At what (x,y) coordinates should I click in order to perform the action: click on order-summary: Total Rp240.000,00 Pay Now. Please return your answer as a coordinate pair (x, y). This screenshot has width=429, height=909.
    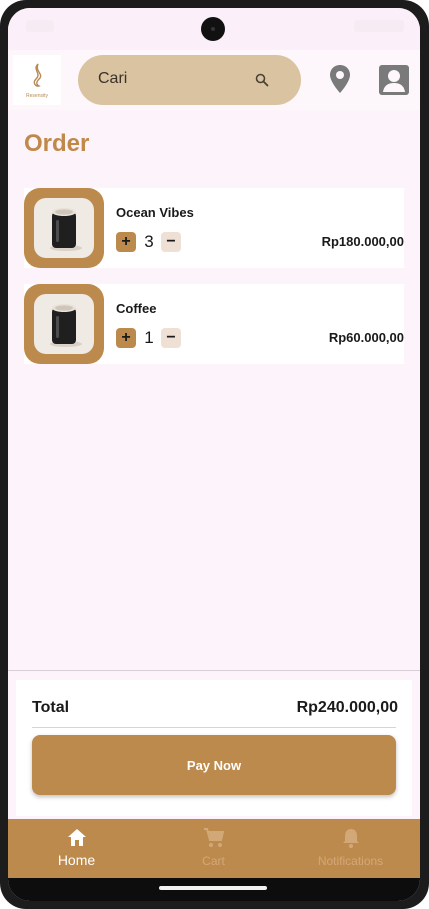
    Looking at the image, I should click on (214, 748).